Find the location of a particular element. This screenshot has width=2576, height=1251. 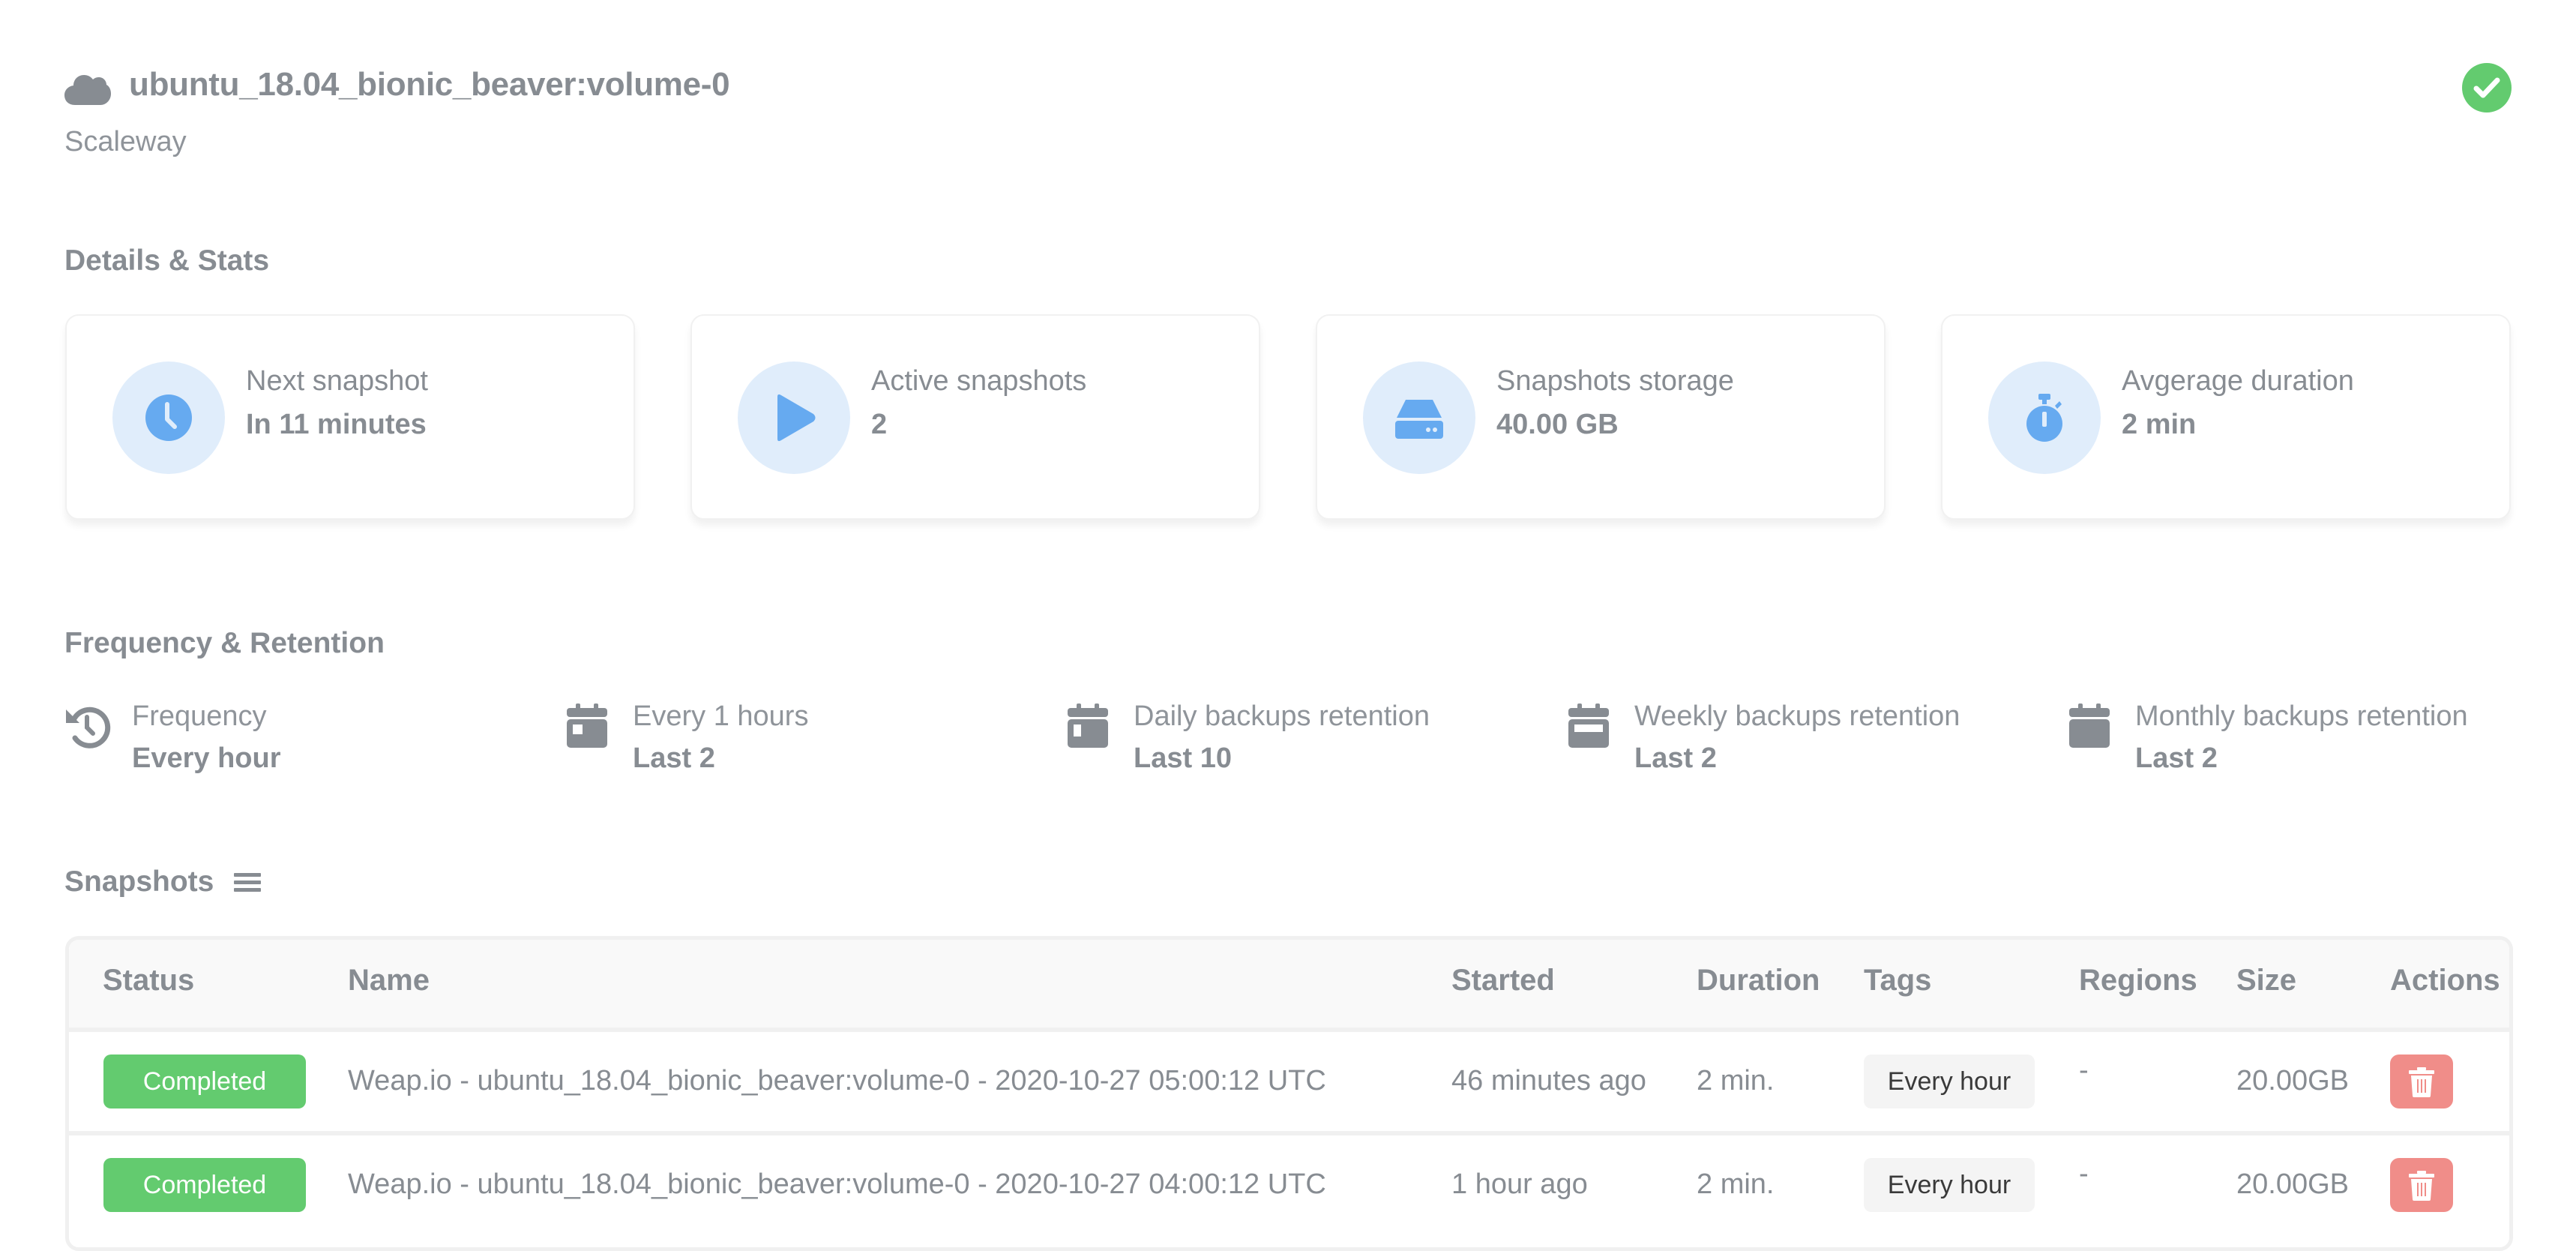

details-section-title: Details & Stats is located at coordinates (167, 260).